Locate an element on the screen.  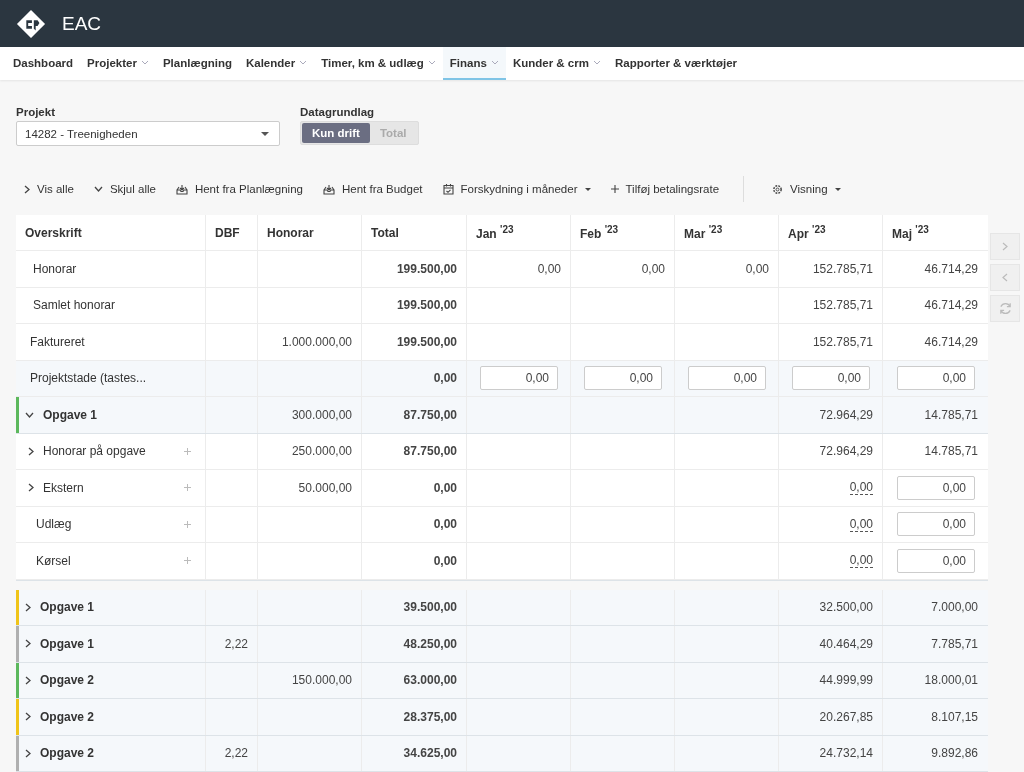
table-cell: 24.732,14 is located at coordinates (846, 753).